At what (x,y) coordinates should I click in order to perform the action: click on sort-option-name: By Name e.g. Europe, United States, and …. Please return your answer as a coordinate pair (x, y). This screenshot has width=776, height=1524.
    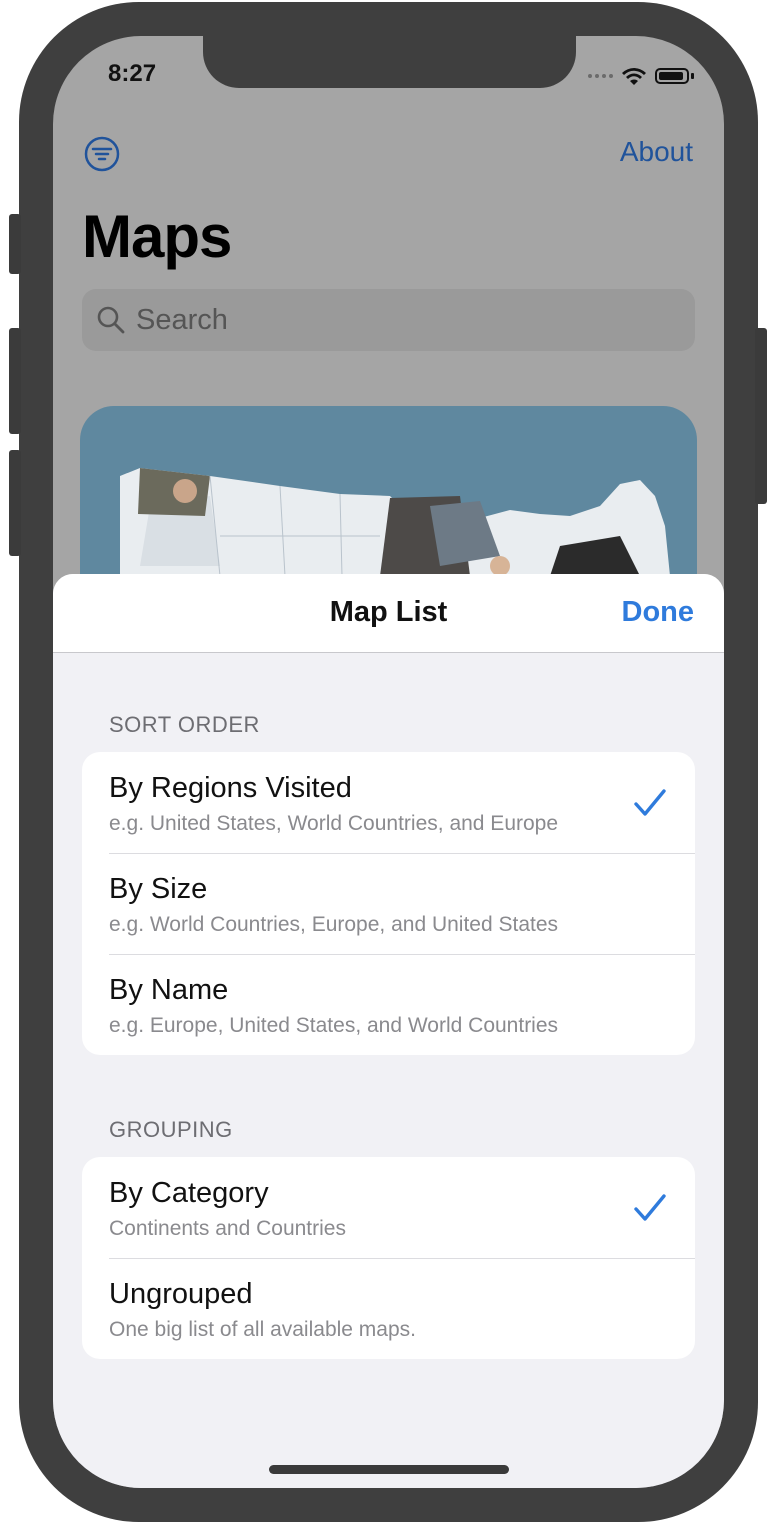
    Looking at the image, I should click on (388, 1004).